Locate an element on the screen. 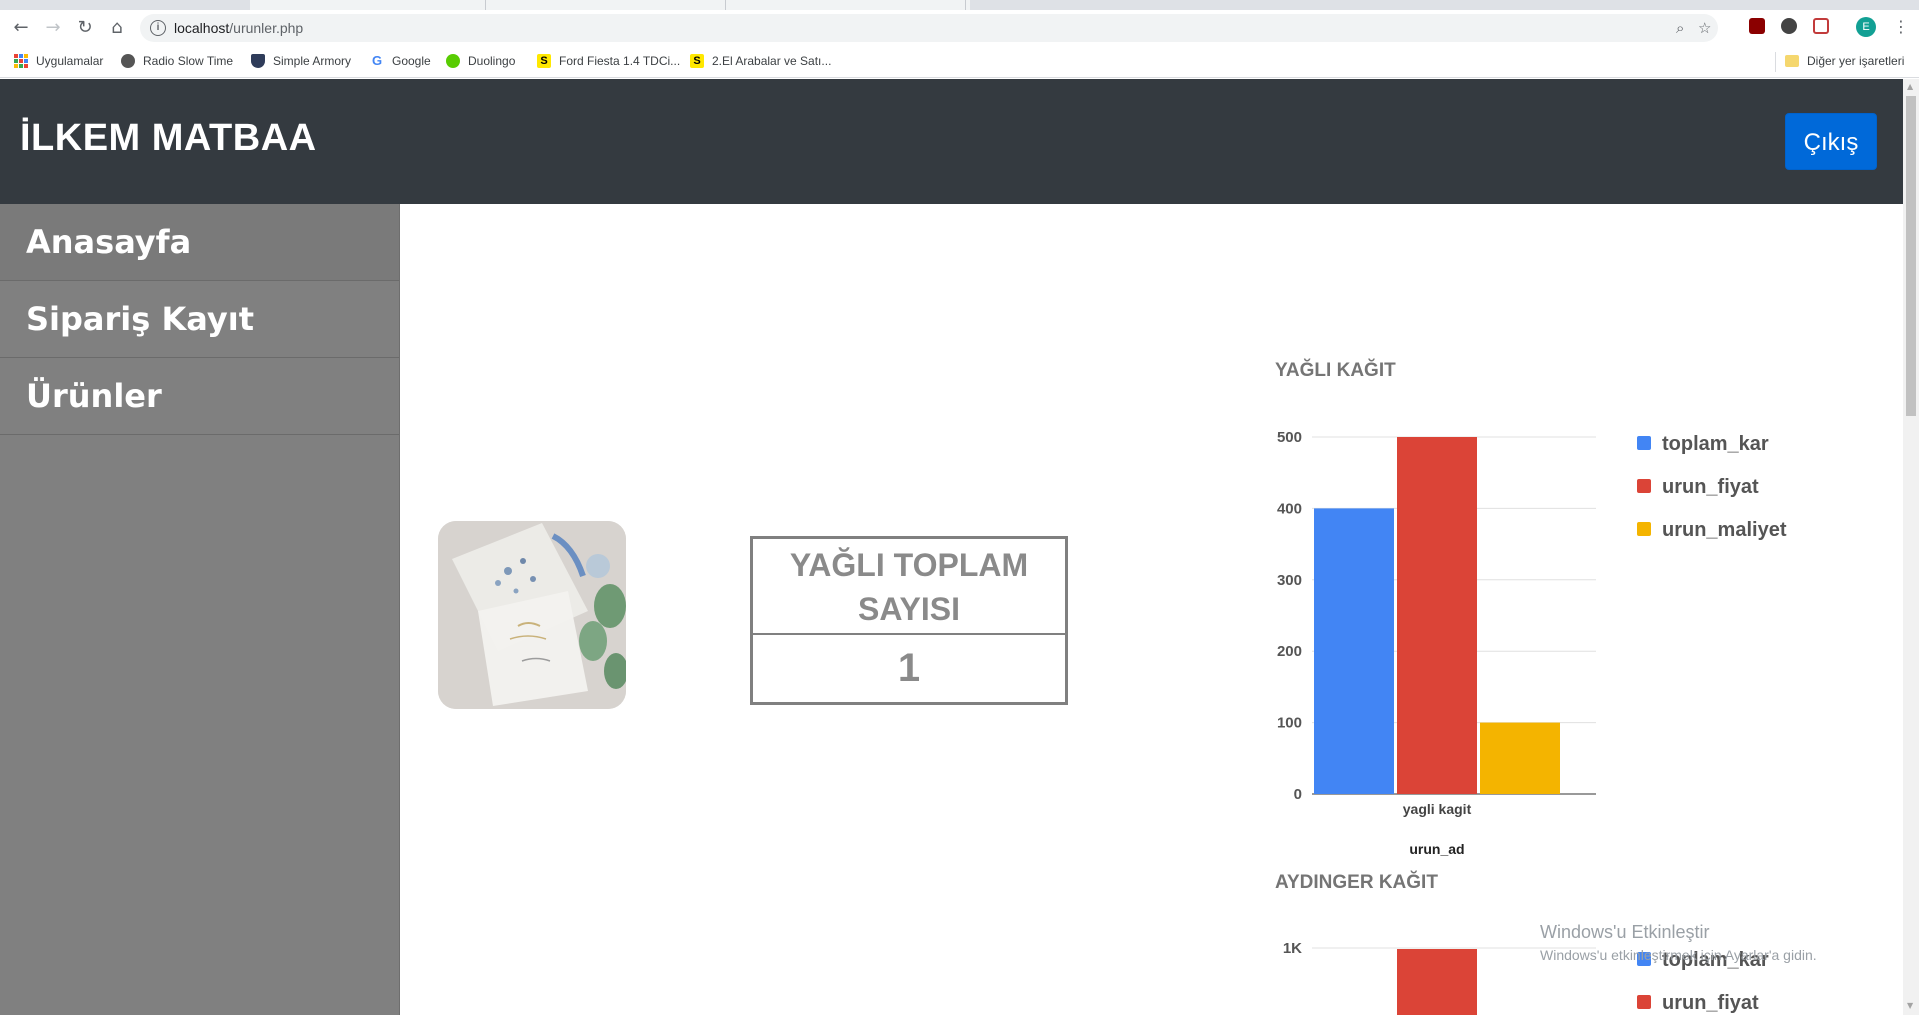 Image resolution: width=1919 pixels, height=1015 pixels. duolingo-icon is located at coordinates (453, 61).